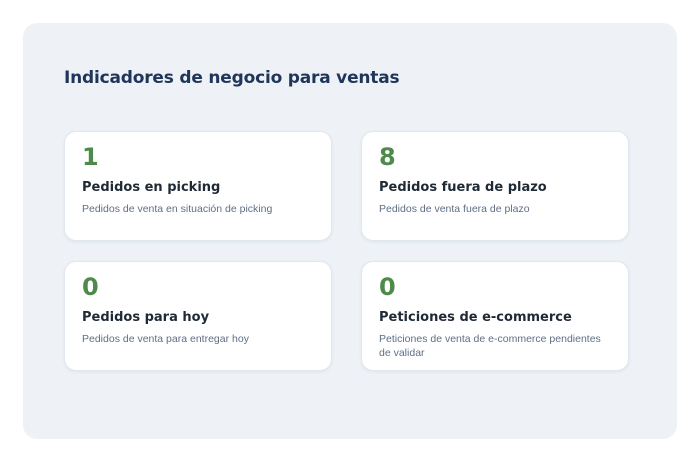 The height and width of the screenshot is (462, 700). Describe the element at coordinates (387, 157) in the screenshot. I see `kpi-value: 8` at that location.